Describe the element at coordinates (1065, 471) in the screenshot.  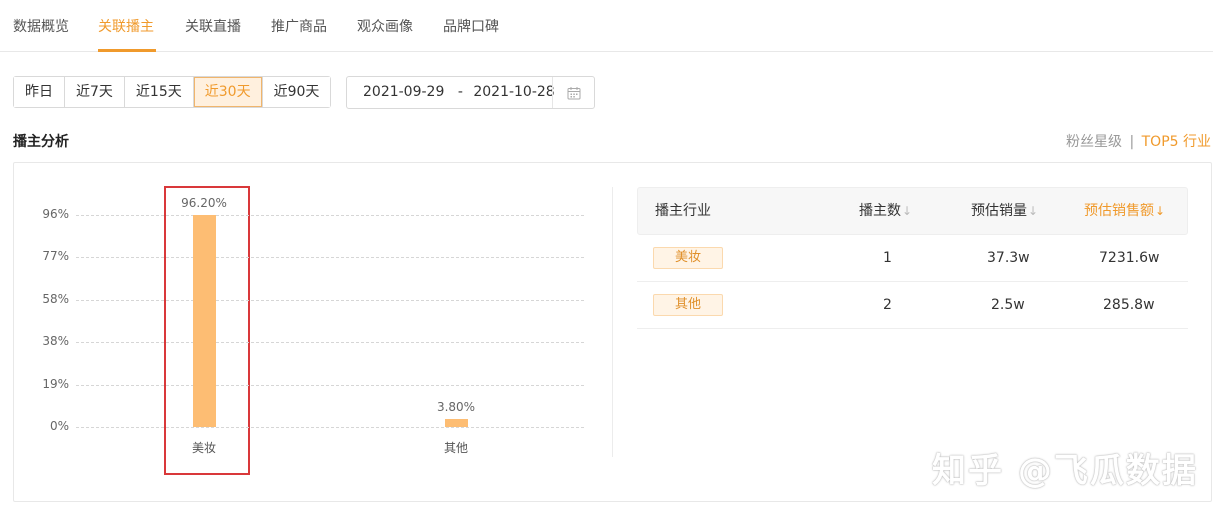
I see `watermark: 知乎 @飞瓜数据` at that location.